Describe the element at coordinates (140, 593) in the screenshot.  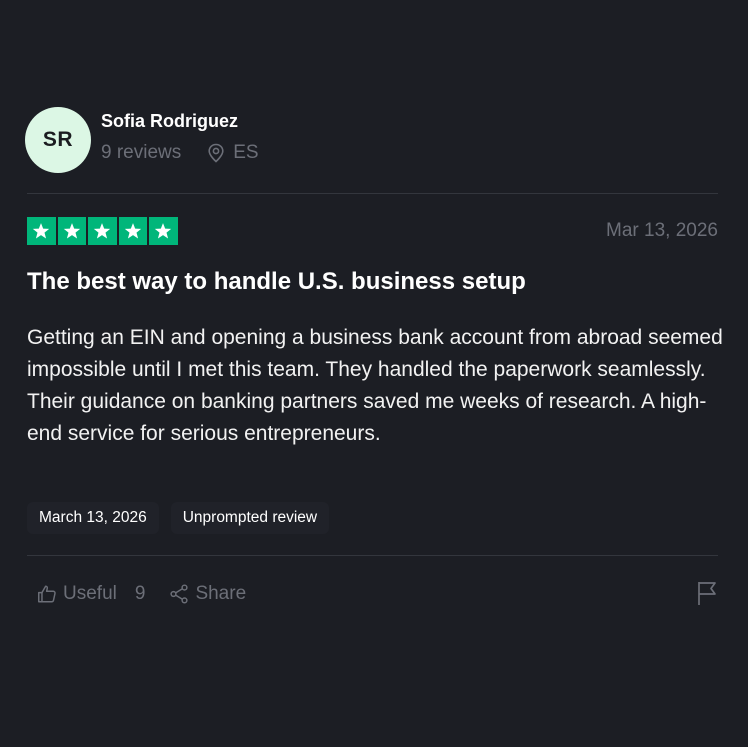
I see `useful-count: 9` at that location.